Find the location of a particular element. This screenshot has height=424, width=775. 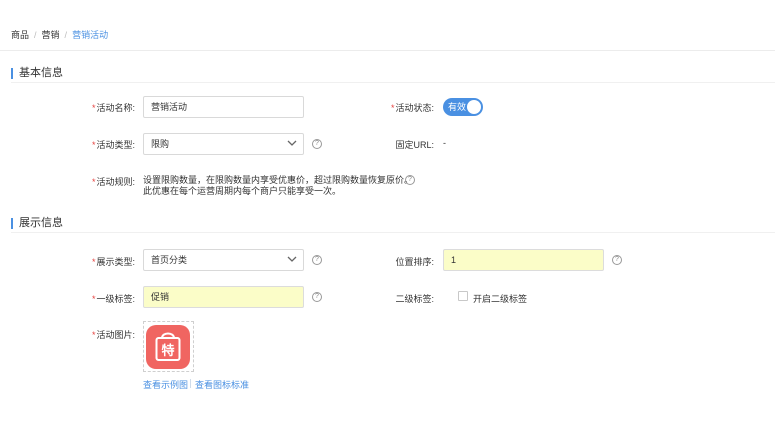

activity-name-label-text: 活动名称: is located at coordinates (115, 108).